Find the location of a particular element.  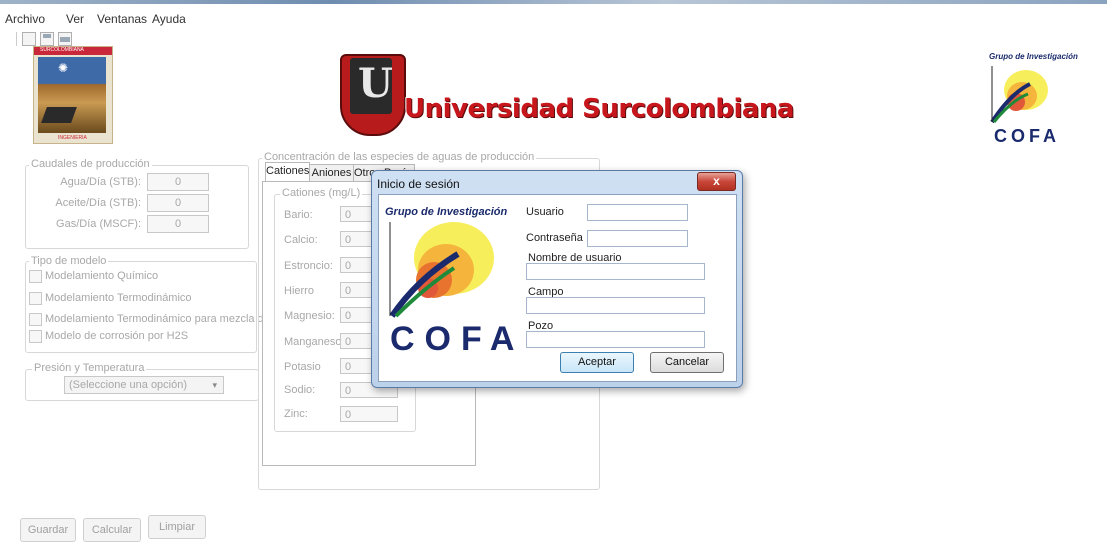

save-icon is located at coordinates (47, 39).